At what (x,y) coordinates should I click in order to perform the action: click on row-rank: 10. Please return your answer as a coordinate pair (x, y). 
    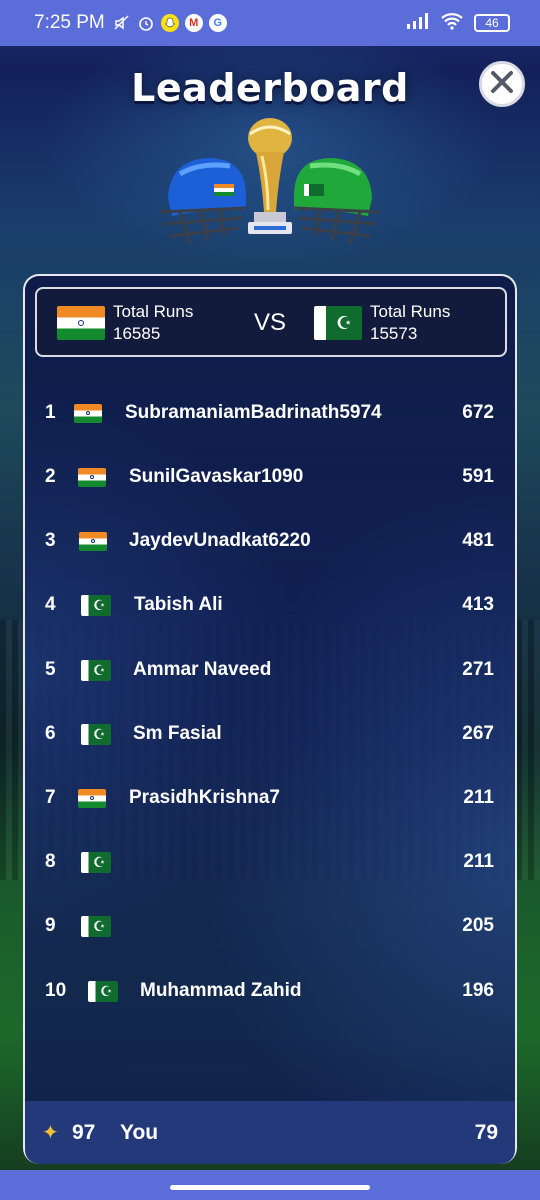
    Looking at the image, I should click on (56, 990).